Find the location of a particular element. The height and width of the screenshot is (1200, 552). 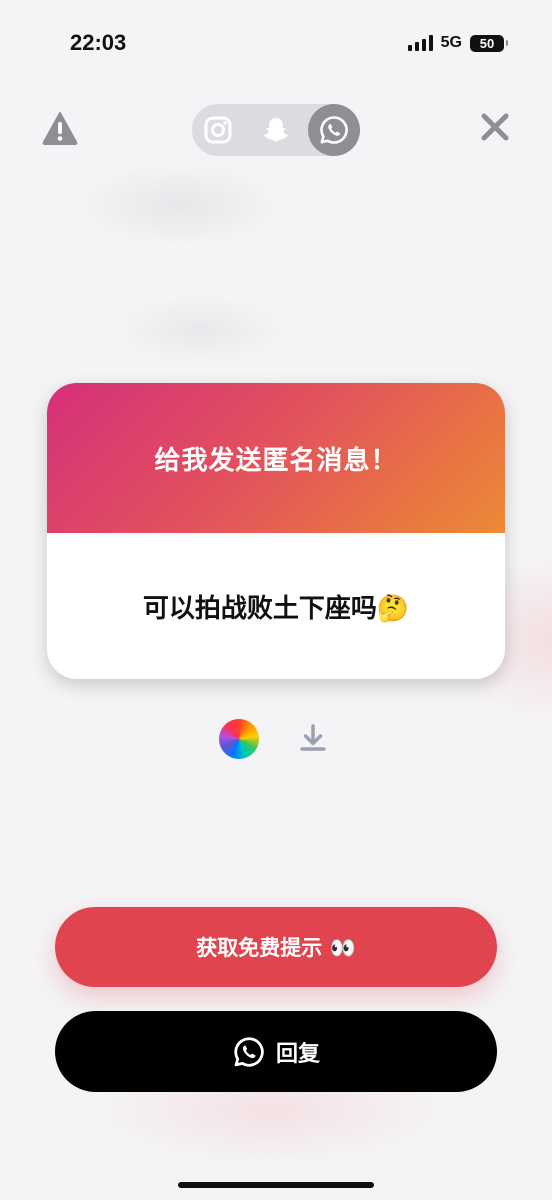

share-snapchat-button is located at coordinates (276, 130).